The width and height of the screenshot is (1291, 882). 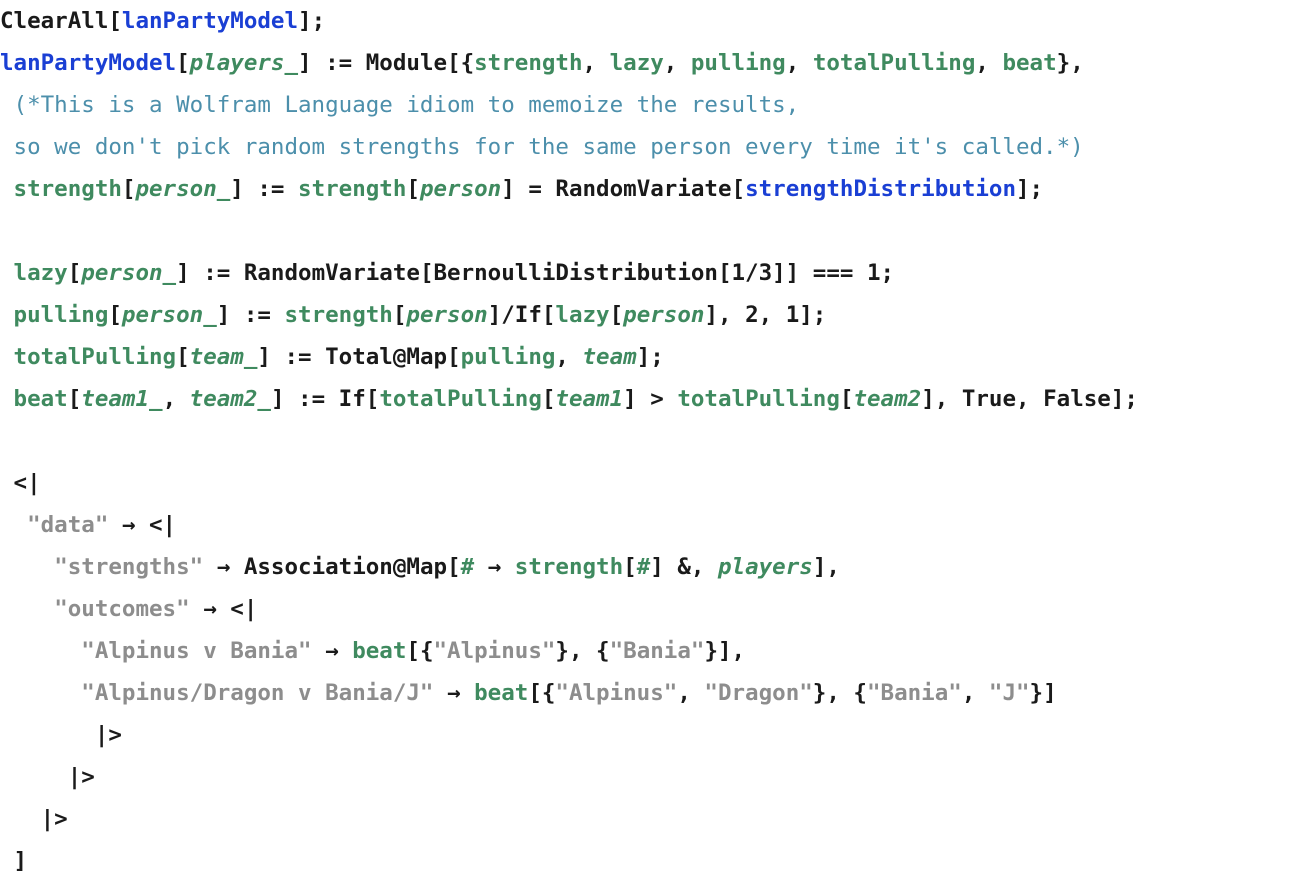 I want to click on code-line: ], so click(x=645, y=861).